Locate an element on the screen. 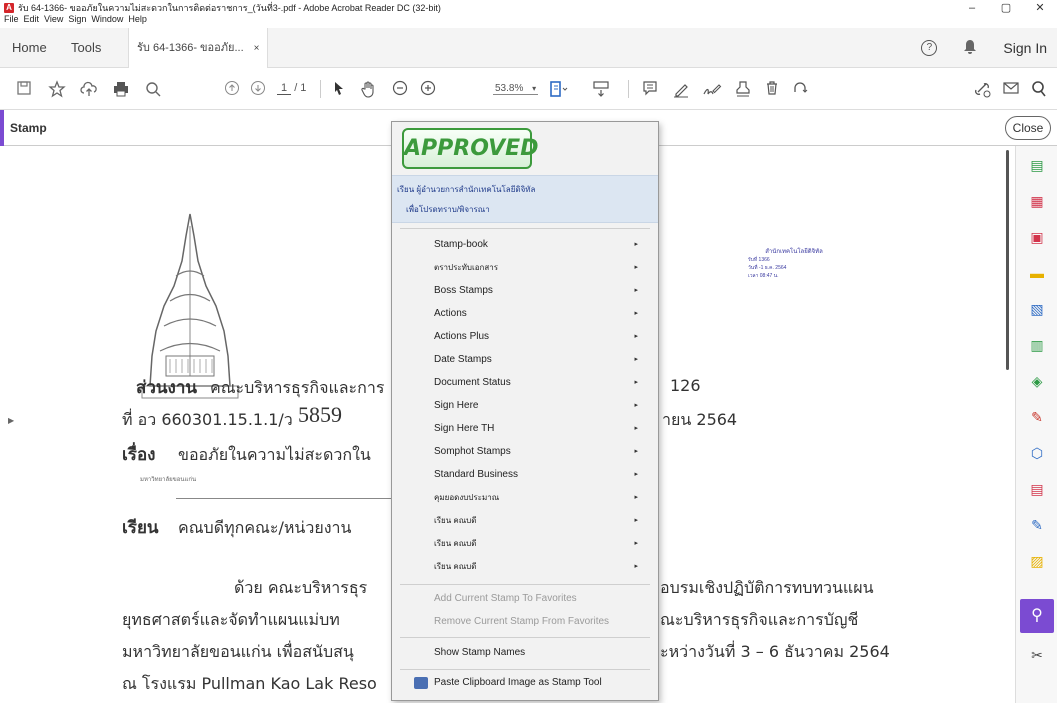  fill-sign-icon: ✎ is located at coordinates (1037, 417).